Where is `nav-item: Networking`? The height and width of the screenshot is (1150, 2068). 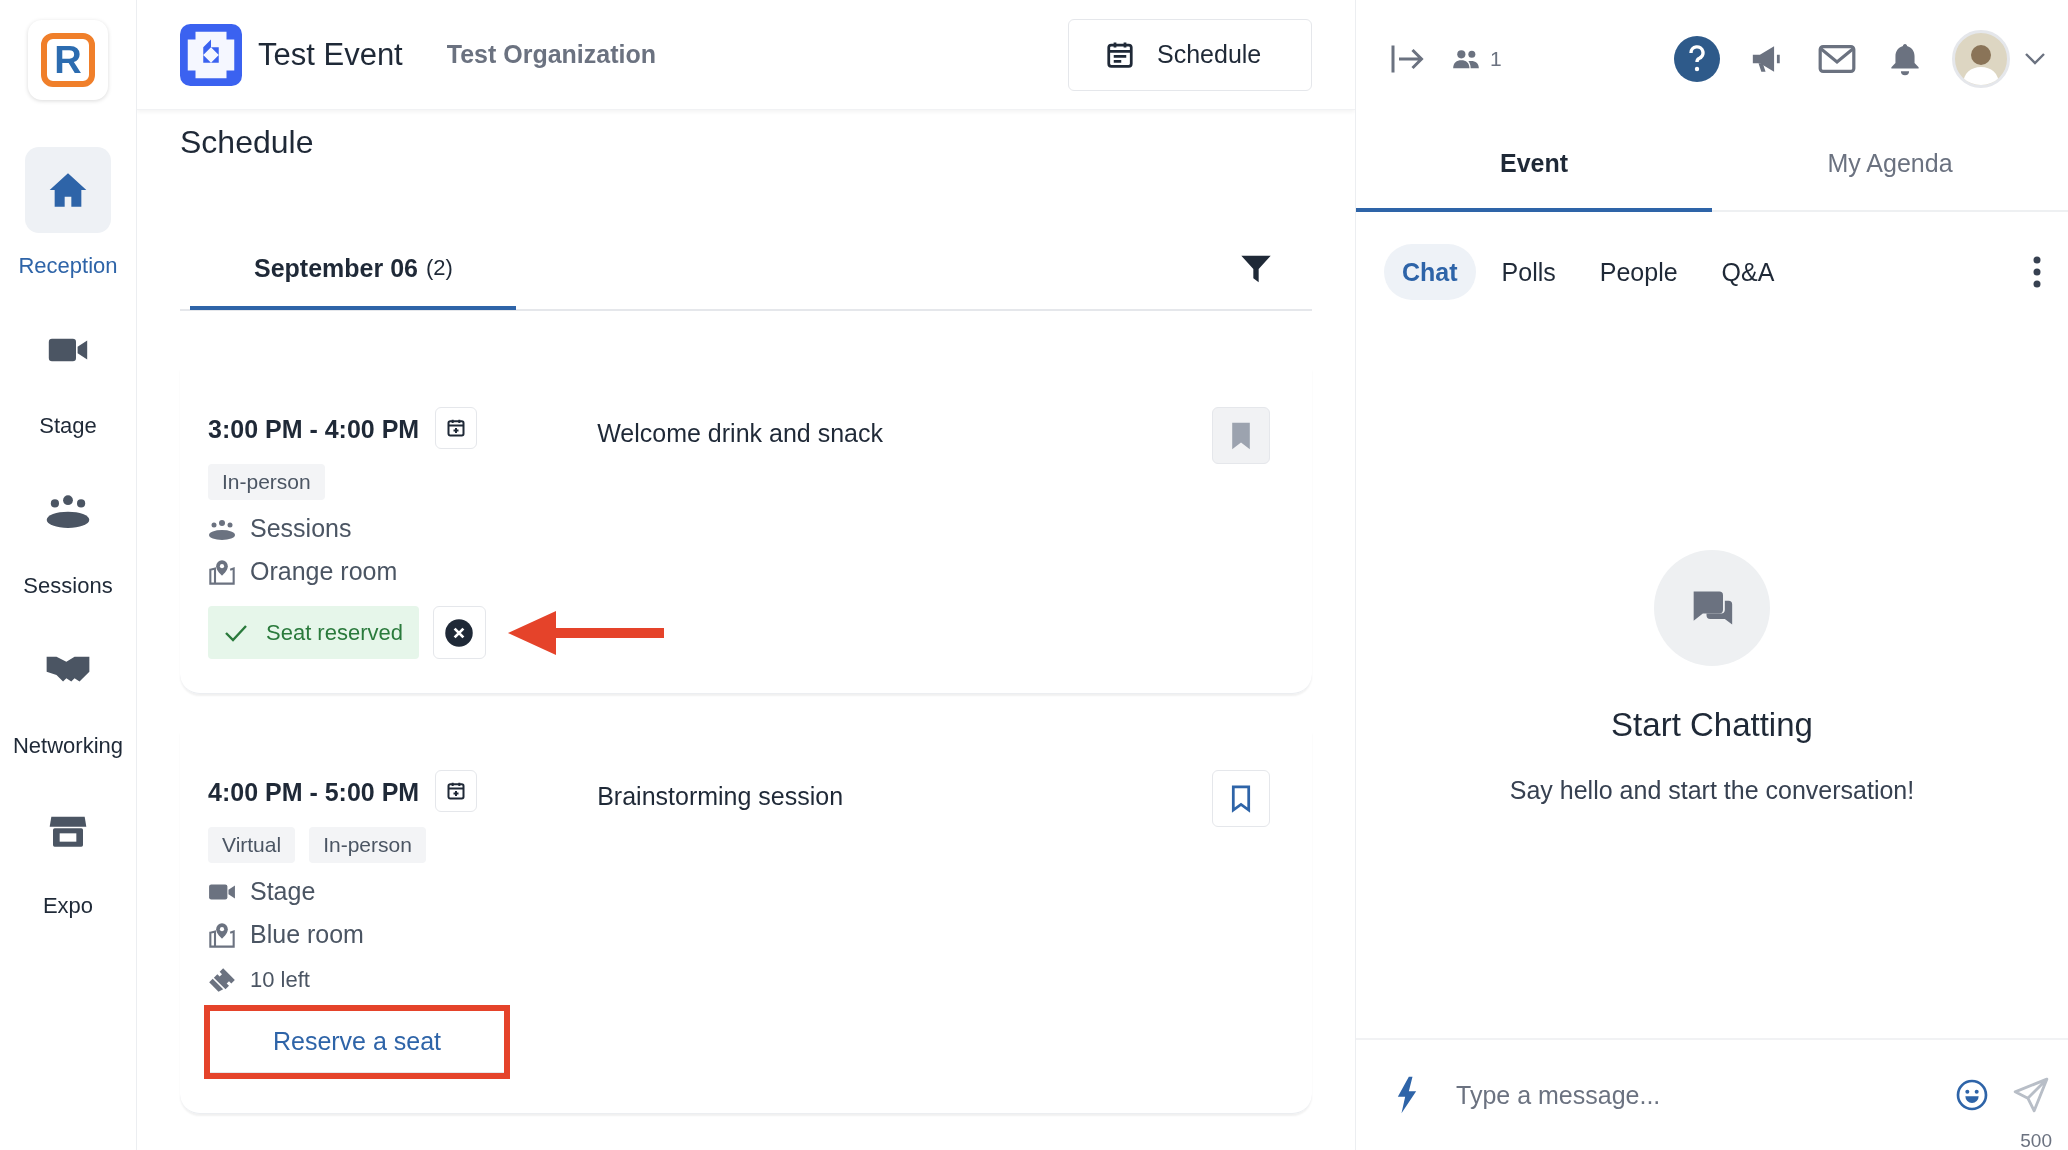 nav-item: Networking is located at coordinates (68, 707).